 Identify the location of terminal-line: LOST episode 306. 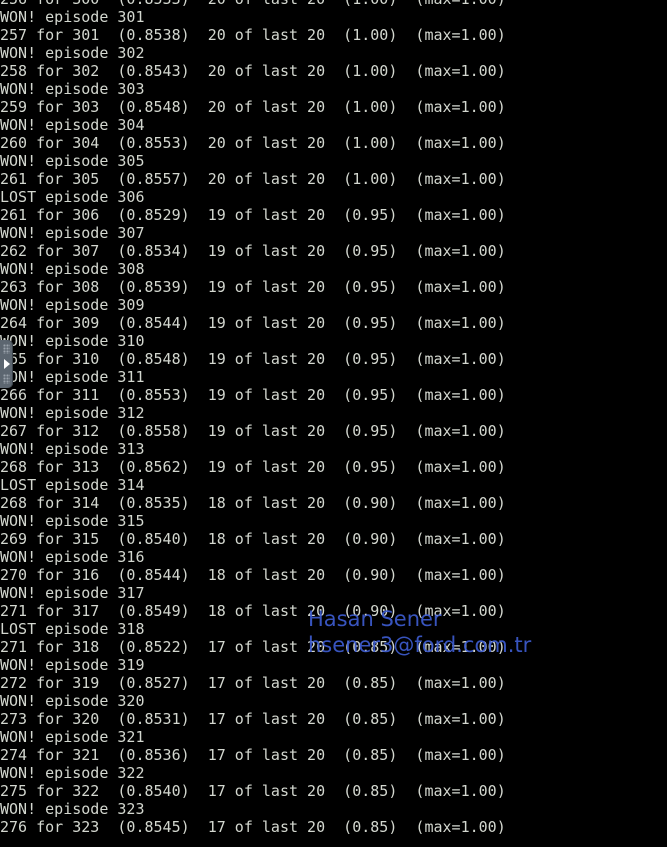
(72, 197).